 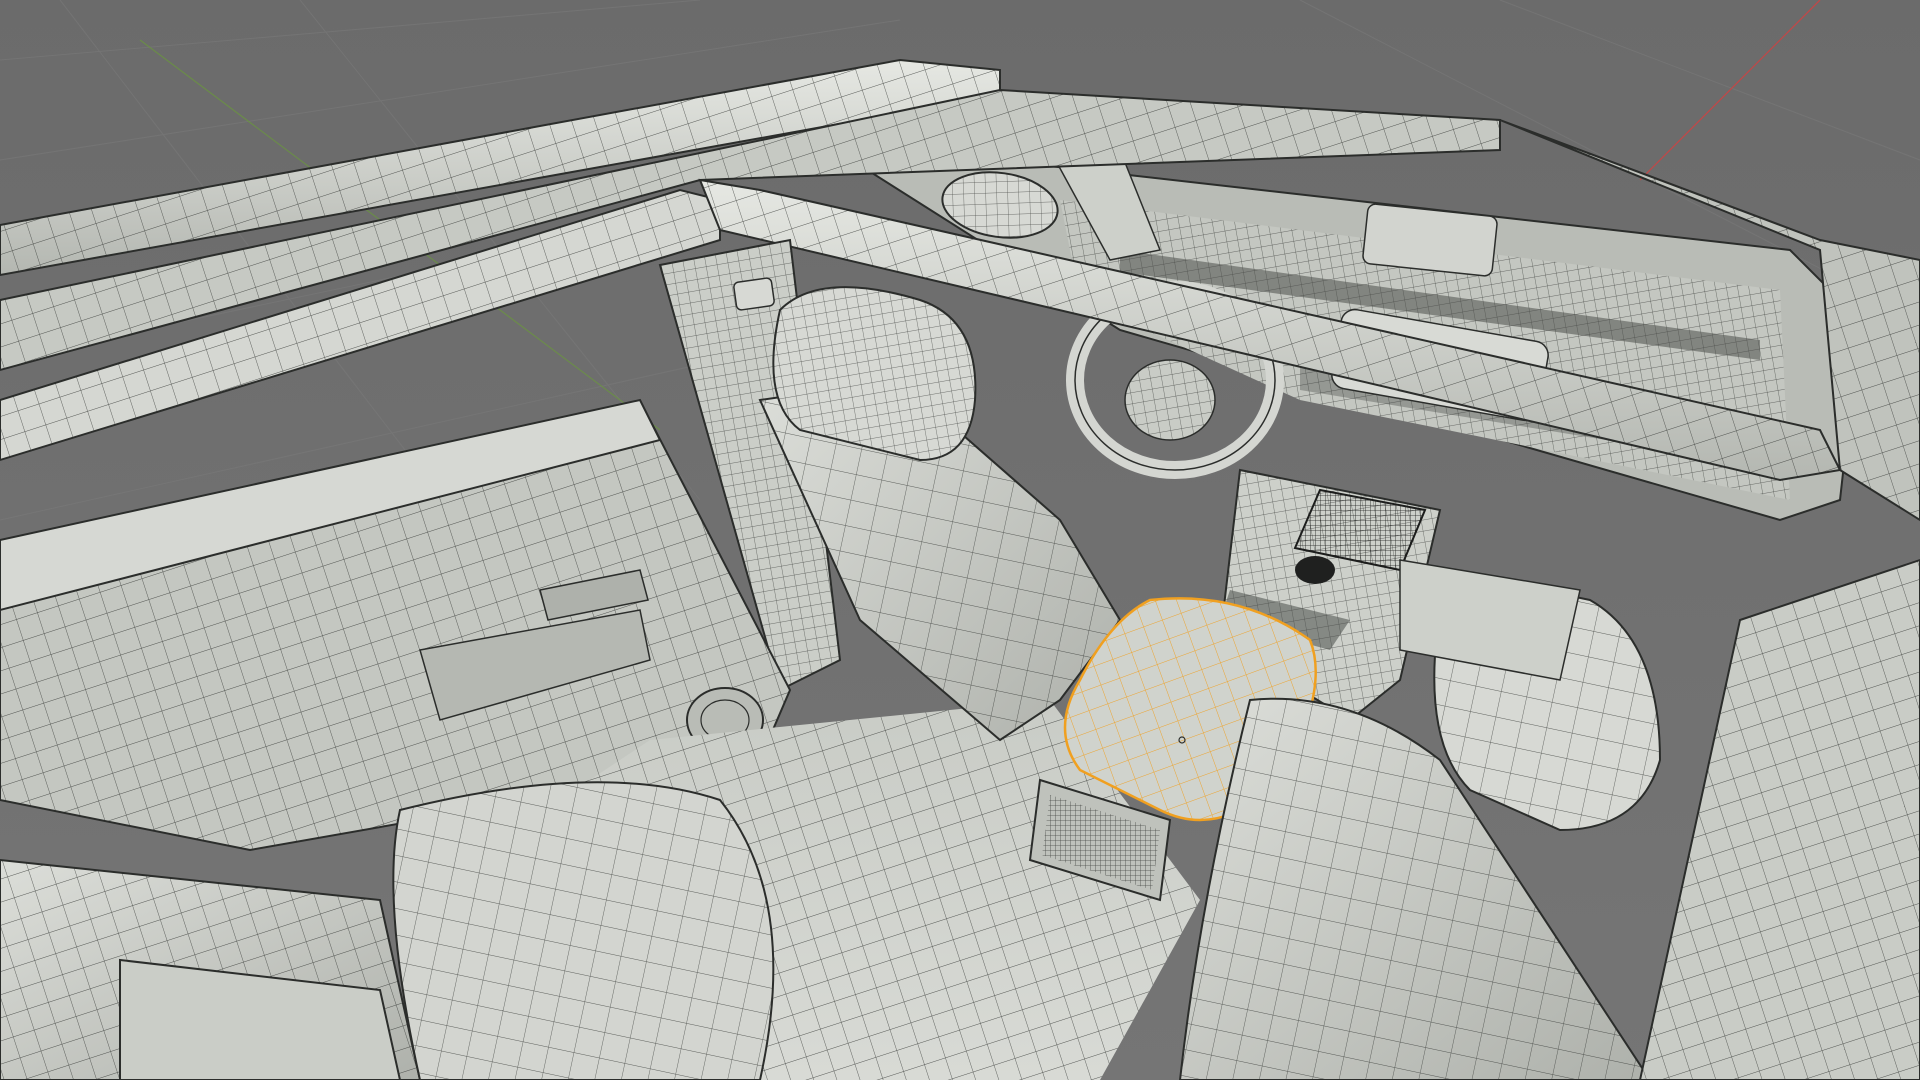 I want to click on seatbelt-anchor, so click(x=754, y=294).